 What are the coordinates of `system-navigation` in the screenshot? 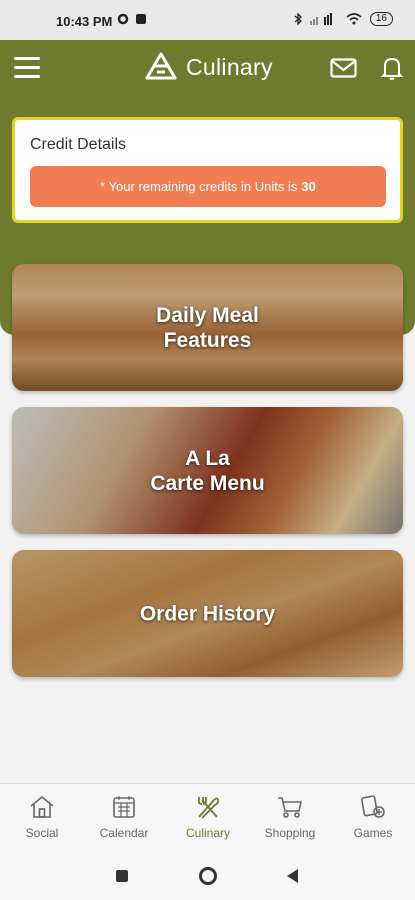 It's located at (207, 876).